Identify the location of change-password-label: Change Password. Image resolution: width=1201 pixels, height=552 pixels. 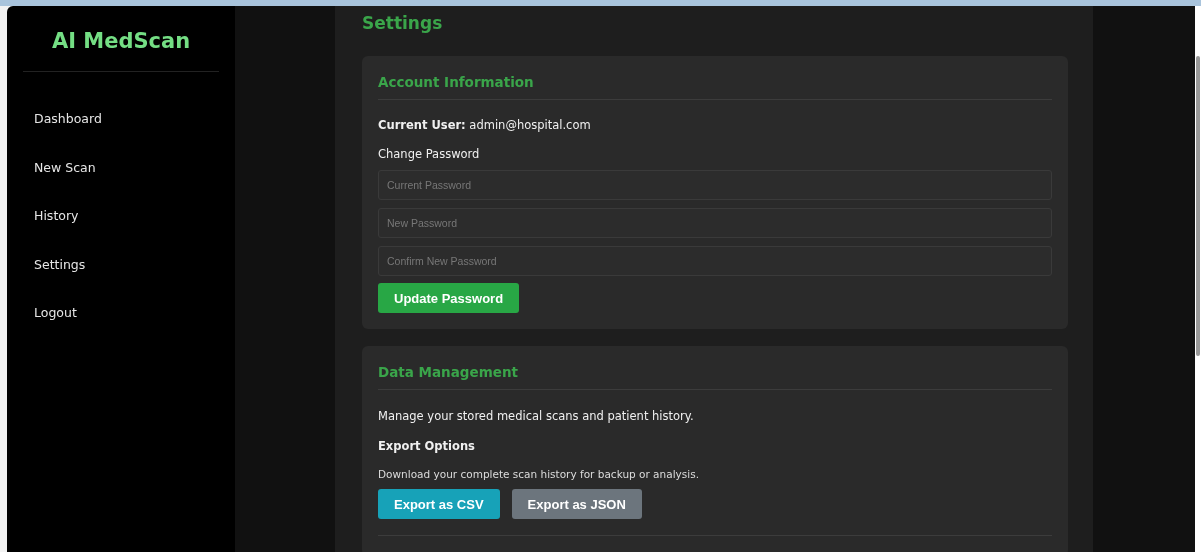
(429, 154).